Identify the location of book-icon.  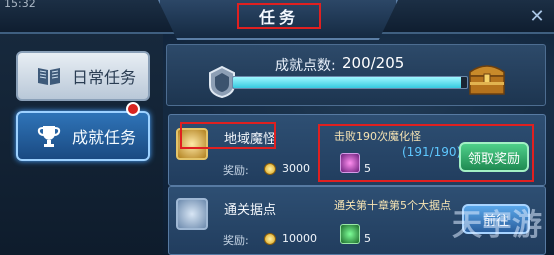
(49, 76).